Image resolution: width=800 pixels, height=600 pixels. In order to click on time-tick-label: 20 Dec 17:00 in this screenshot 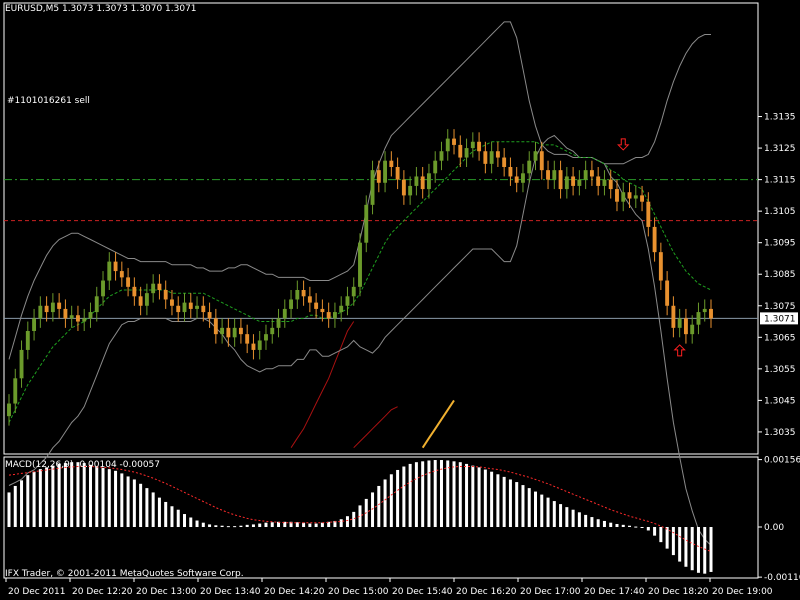, I will do `click(550, 592)`.